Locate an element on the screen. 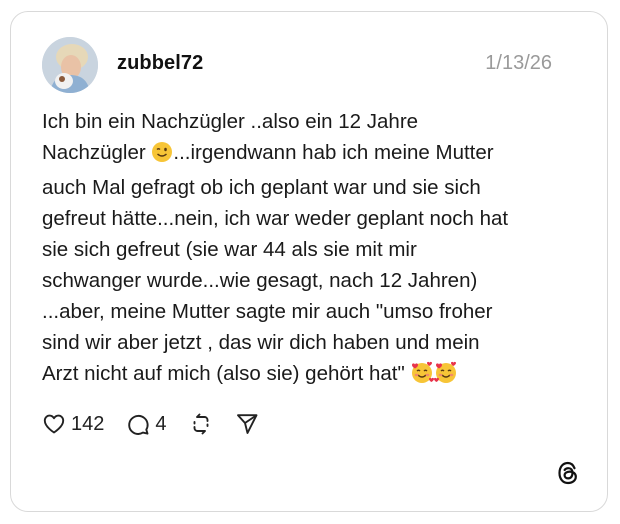 The width and height of the screenshot is (620, 524). reply-button: 4 is located at coordinates (146, 424).